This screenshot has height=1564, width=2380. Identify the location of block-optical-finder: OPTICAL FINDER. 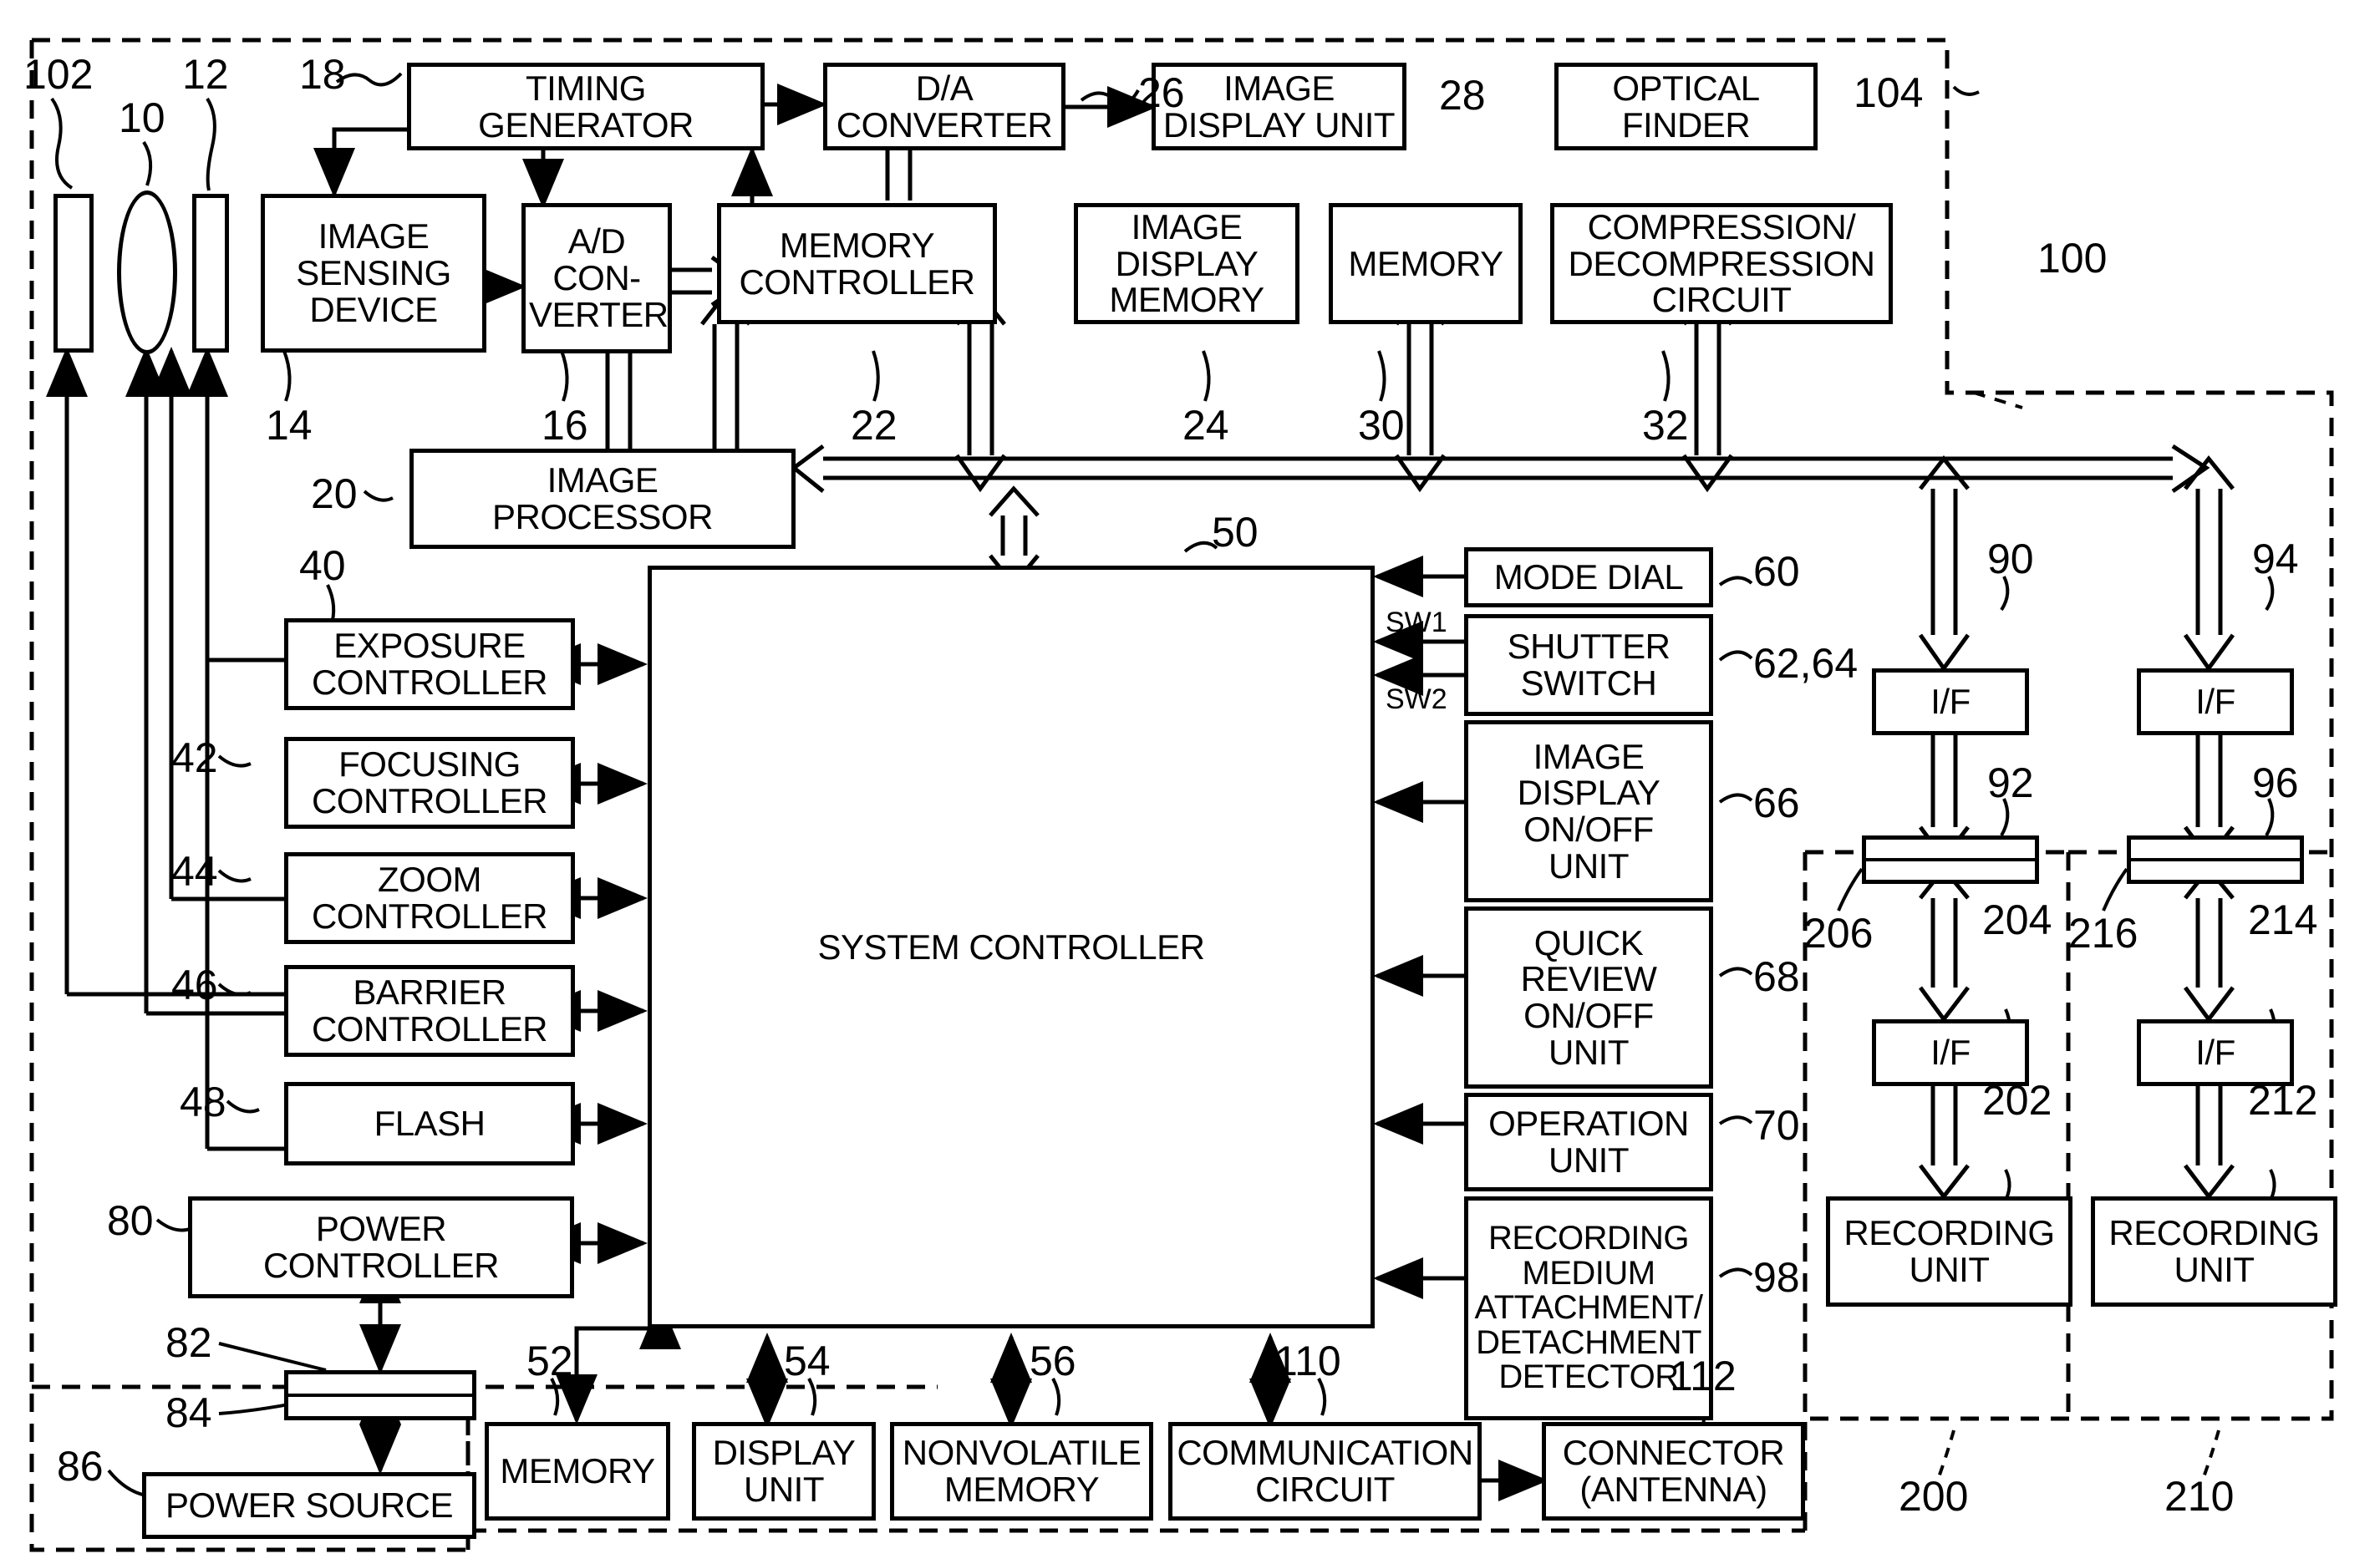
(1686, 106).